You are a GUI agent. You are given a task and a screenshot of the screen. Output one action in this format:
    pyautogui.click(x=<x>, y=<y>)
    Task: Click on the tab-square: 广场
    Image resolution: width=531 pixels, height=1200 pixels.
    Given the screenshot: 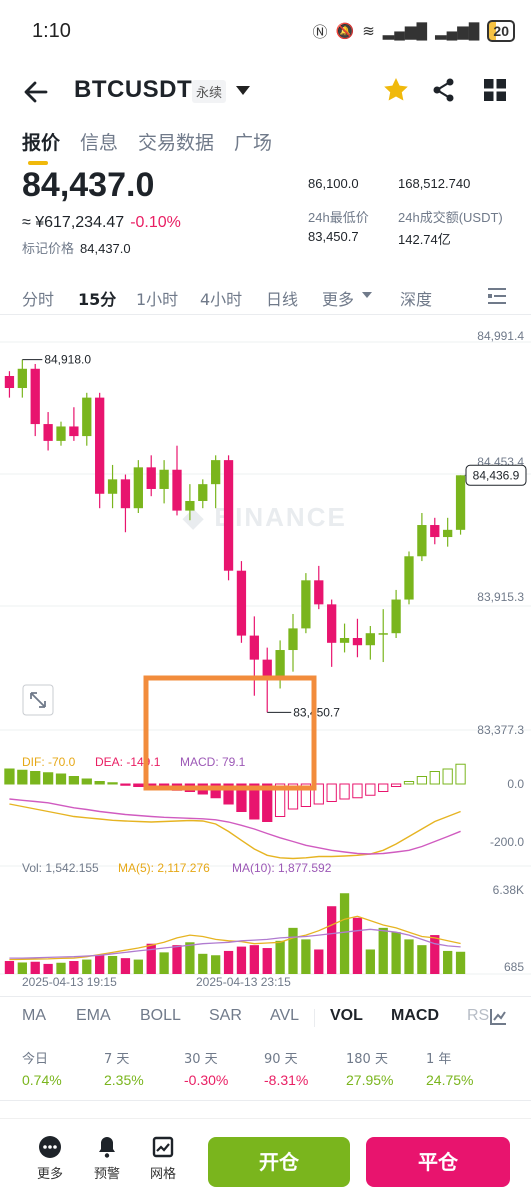 What is the action you would take?
    pyautogui.click(x=253, y=141)
    